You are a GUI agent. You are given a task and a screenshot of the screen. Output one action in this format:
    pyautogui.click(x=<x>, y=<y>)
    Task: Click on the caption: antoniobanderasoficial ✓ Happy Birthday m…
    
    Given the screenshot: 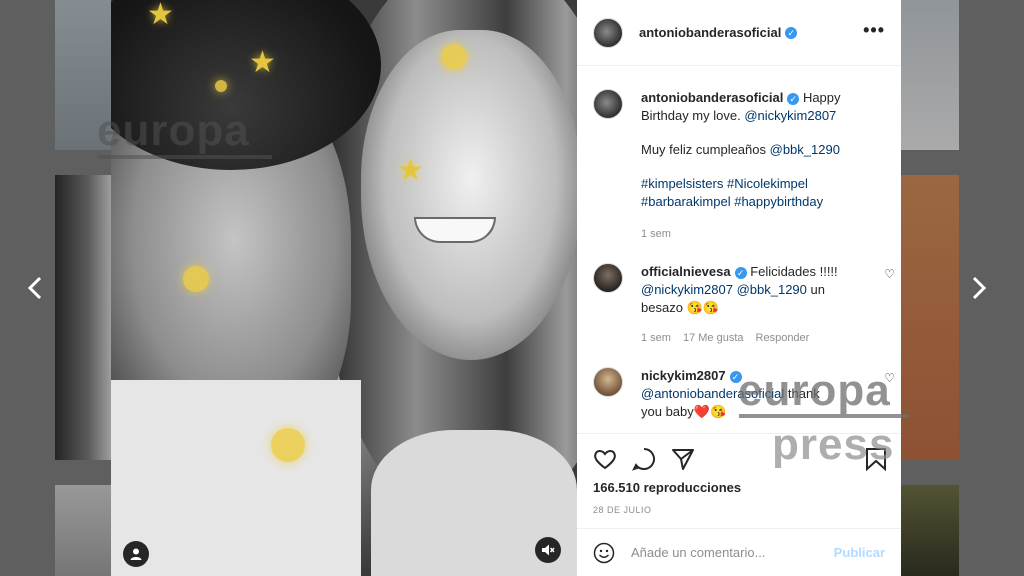 What is the action you would take?
    pyautogui.click(x=739, y=166)
    